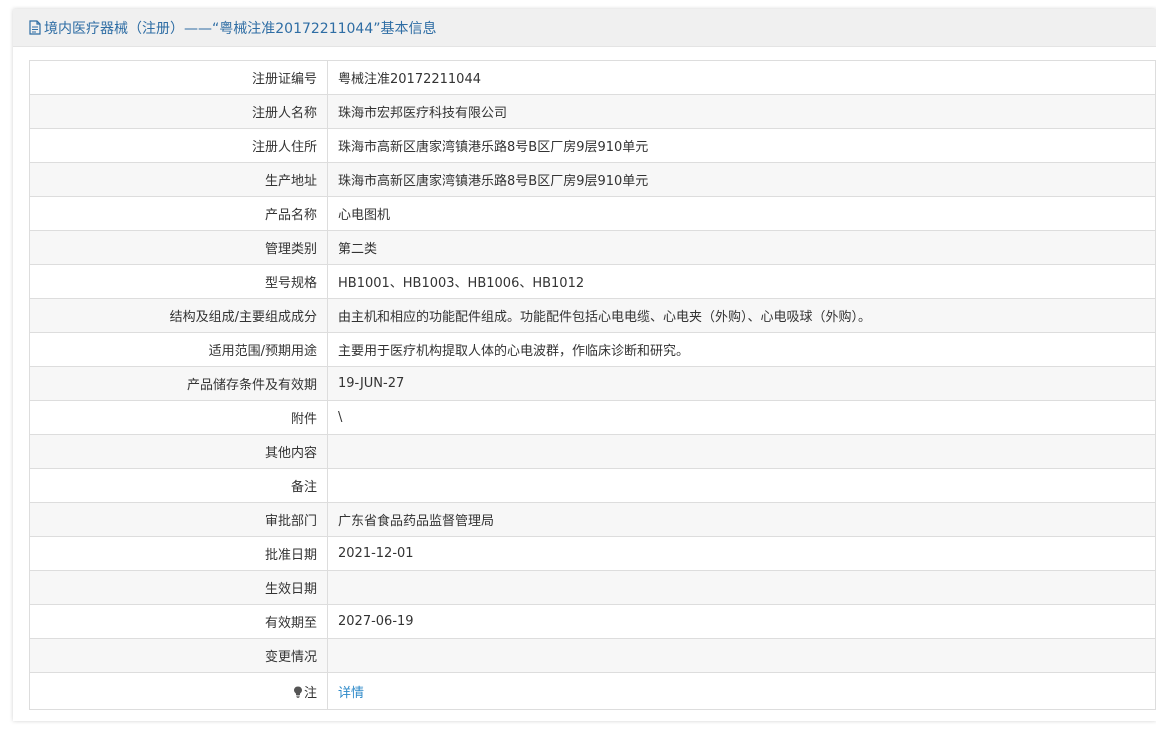 This screenshot has width=1156, height=730. Describe the element at coordinates (741, 213) in the screenshot. I see `row-value: 心电图机` at that location.